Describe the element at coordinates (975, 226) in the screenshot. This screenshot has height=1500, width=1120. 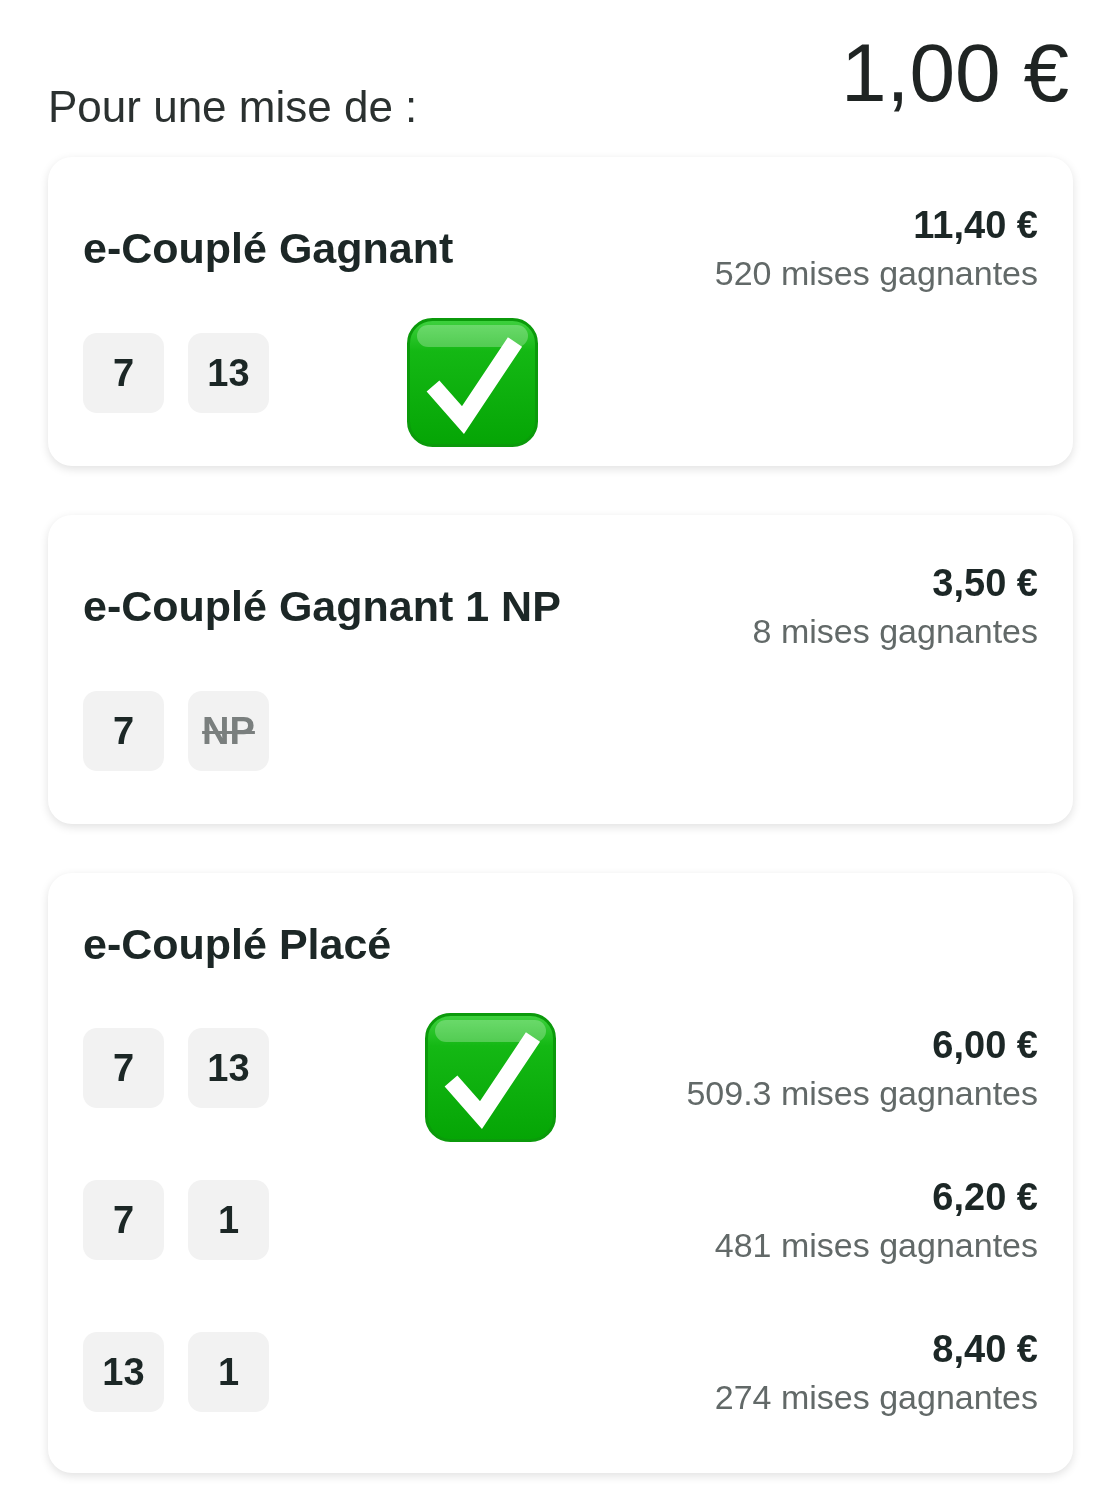
I see `payout-amount: 11,40 €` at that location.